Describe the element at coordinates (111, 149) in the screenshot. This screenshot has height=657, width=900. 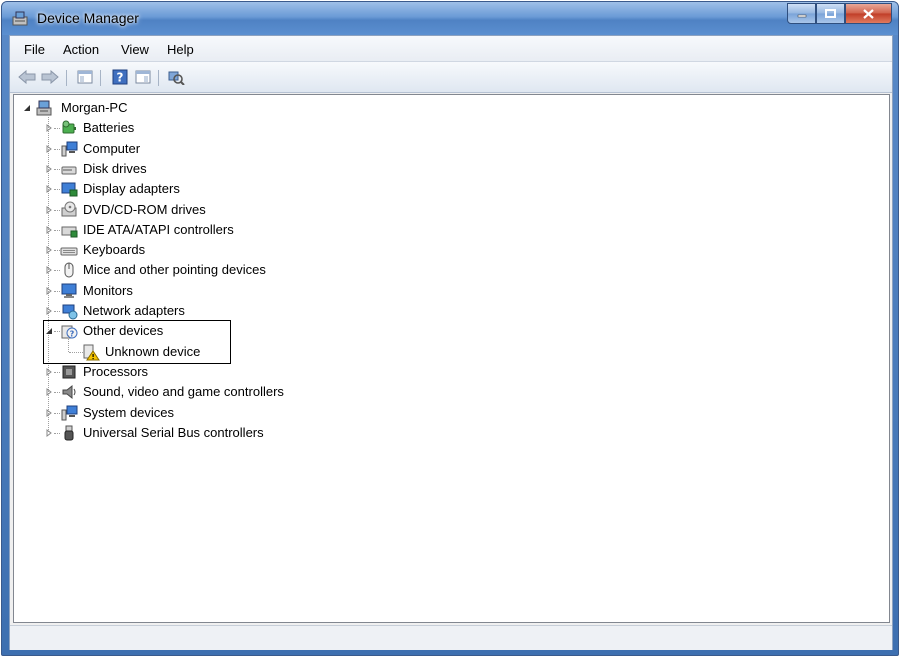
I see `tree-label-category: Computer` at that location.